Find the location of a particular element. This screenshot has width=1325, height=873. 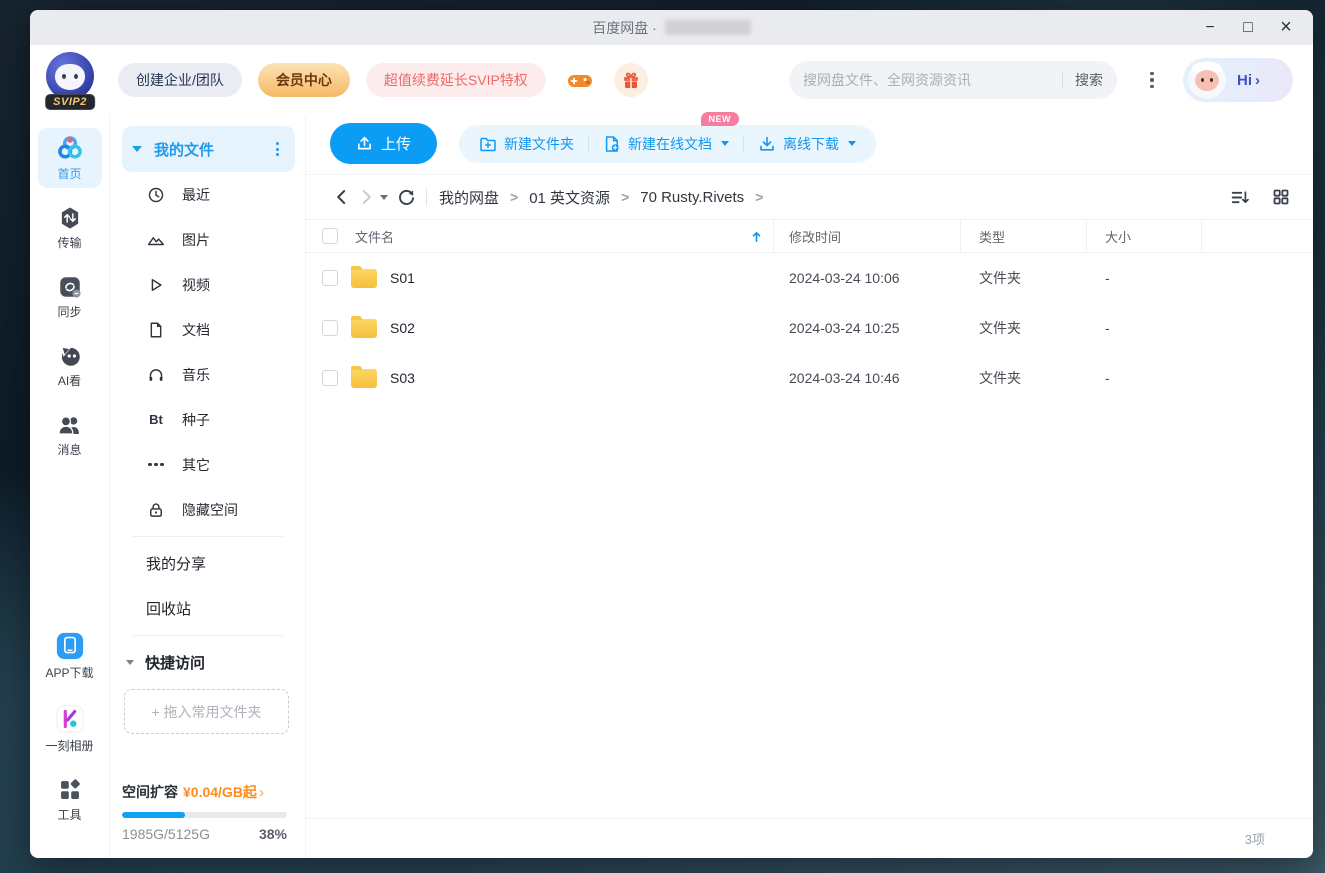

grid-view-icon is located at coordinates (1281, 197).